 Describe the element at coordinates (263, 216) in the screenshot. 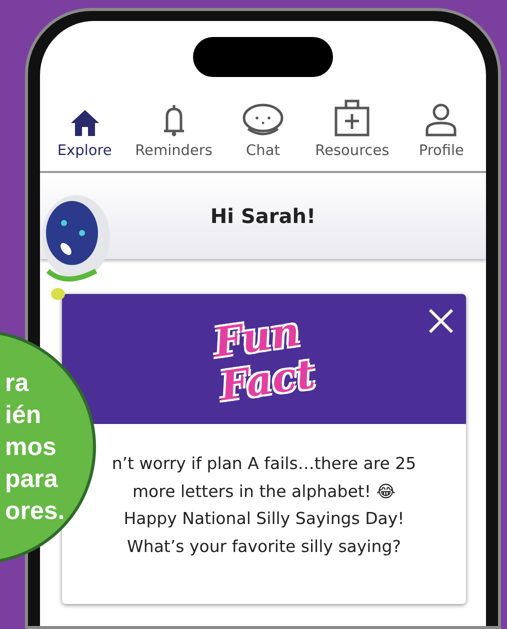

I see `greeting-text: Hi Sarah!` at that location.